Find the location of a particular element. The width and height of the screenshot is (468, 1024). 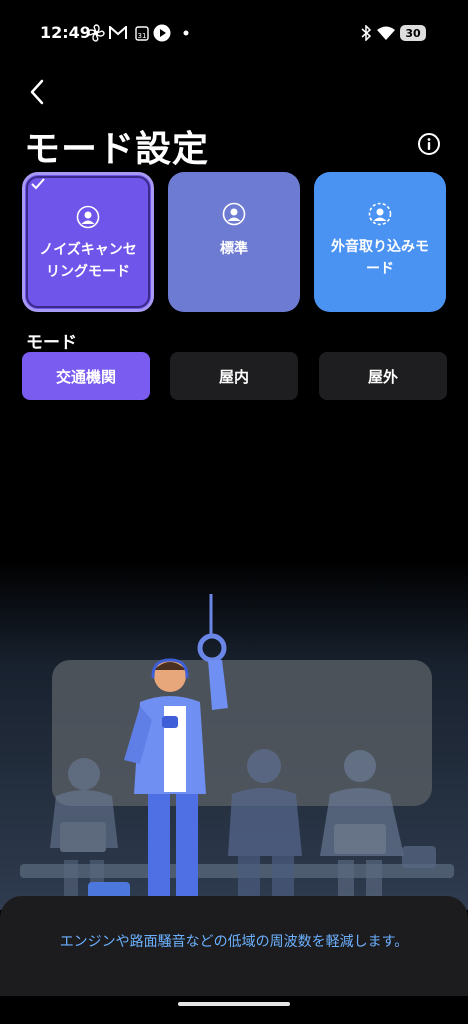

wifi-icon is located at coordinates (386, 33).